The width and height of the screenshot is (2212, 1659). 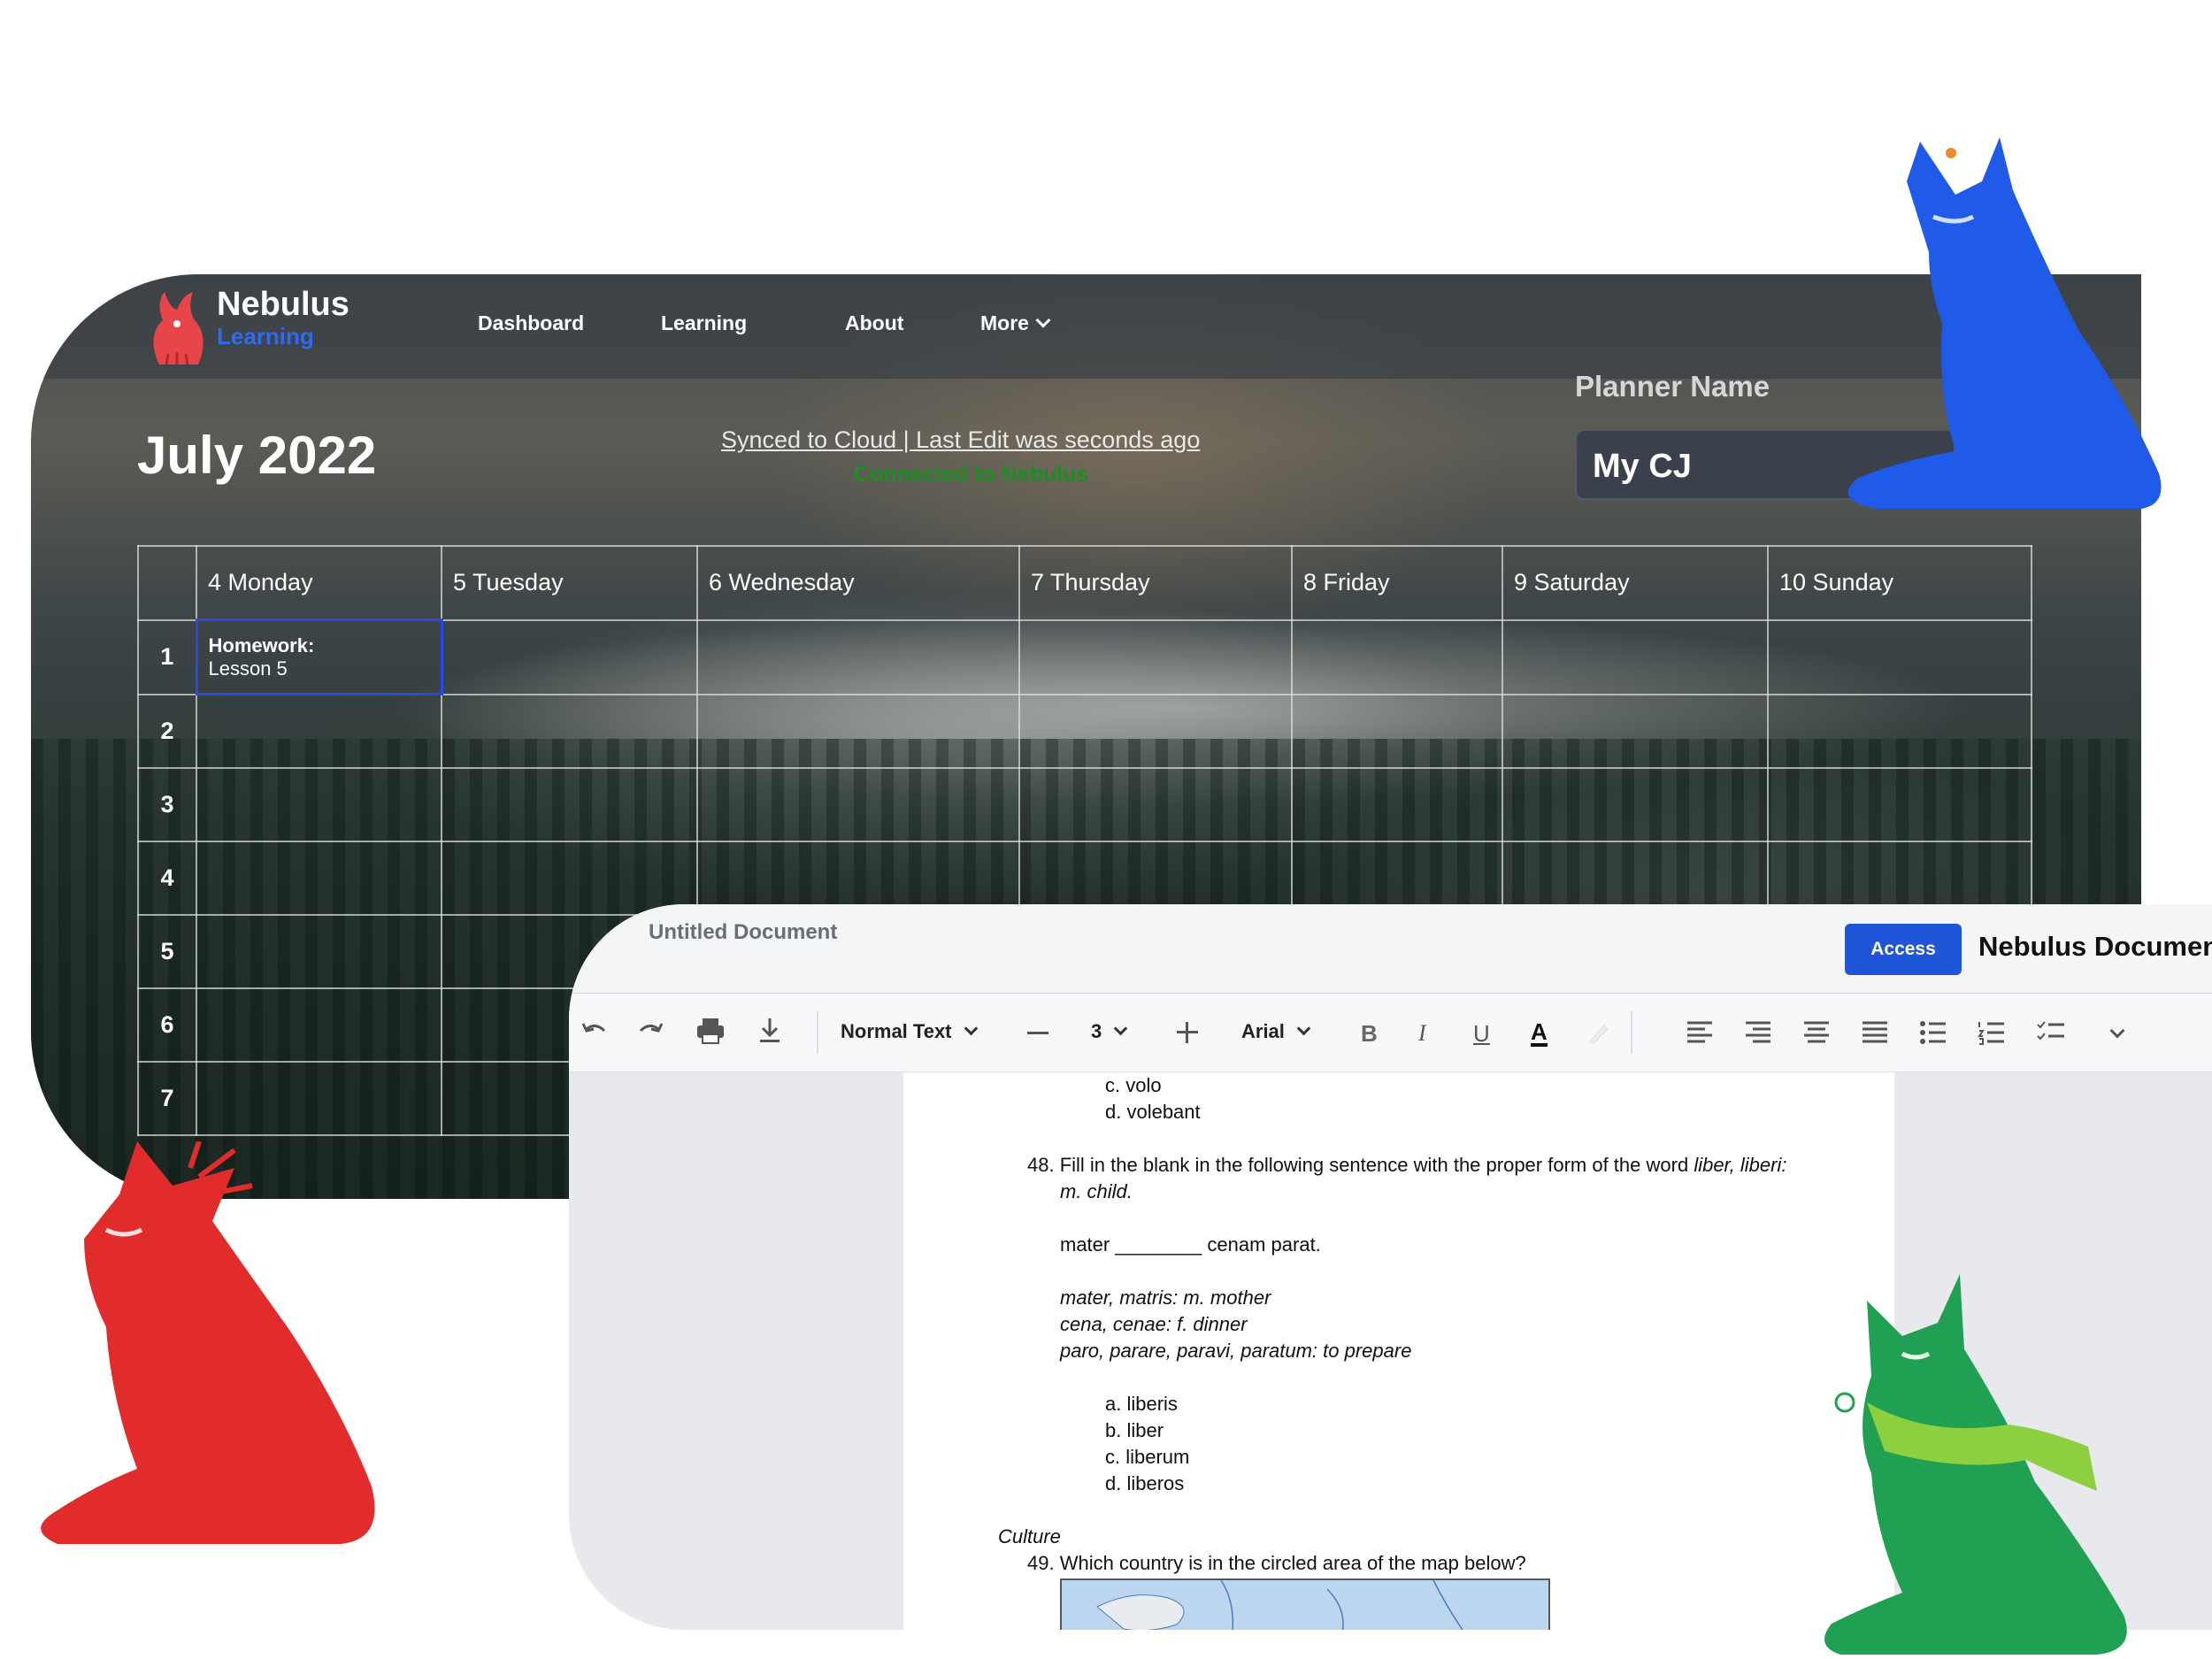 What do you see at coordinates (1165, 1298) in the screenshot?
I see `vocab-line: mater, matris: m. mother` at bounding box center [1165, 1298].